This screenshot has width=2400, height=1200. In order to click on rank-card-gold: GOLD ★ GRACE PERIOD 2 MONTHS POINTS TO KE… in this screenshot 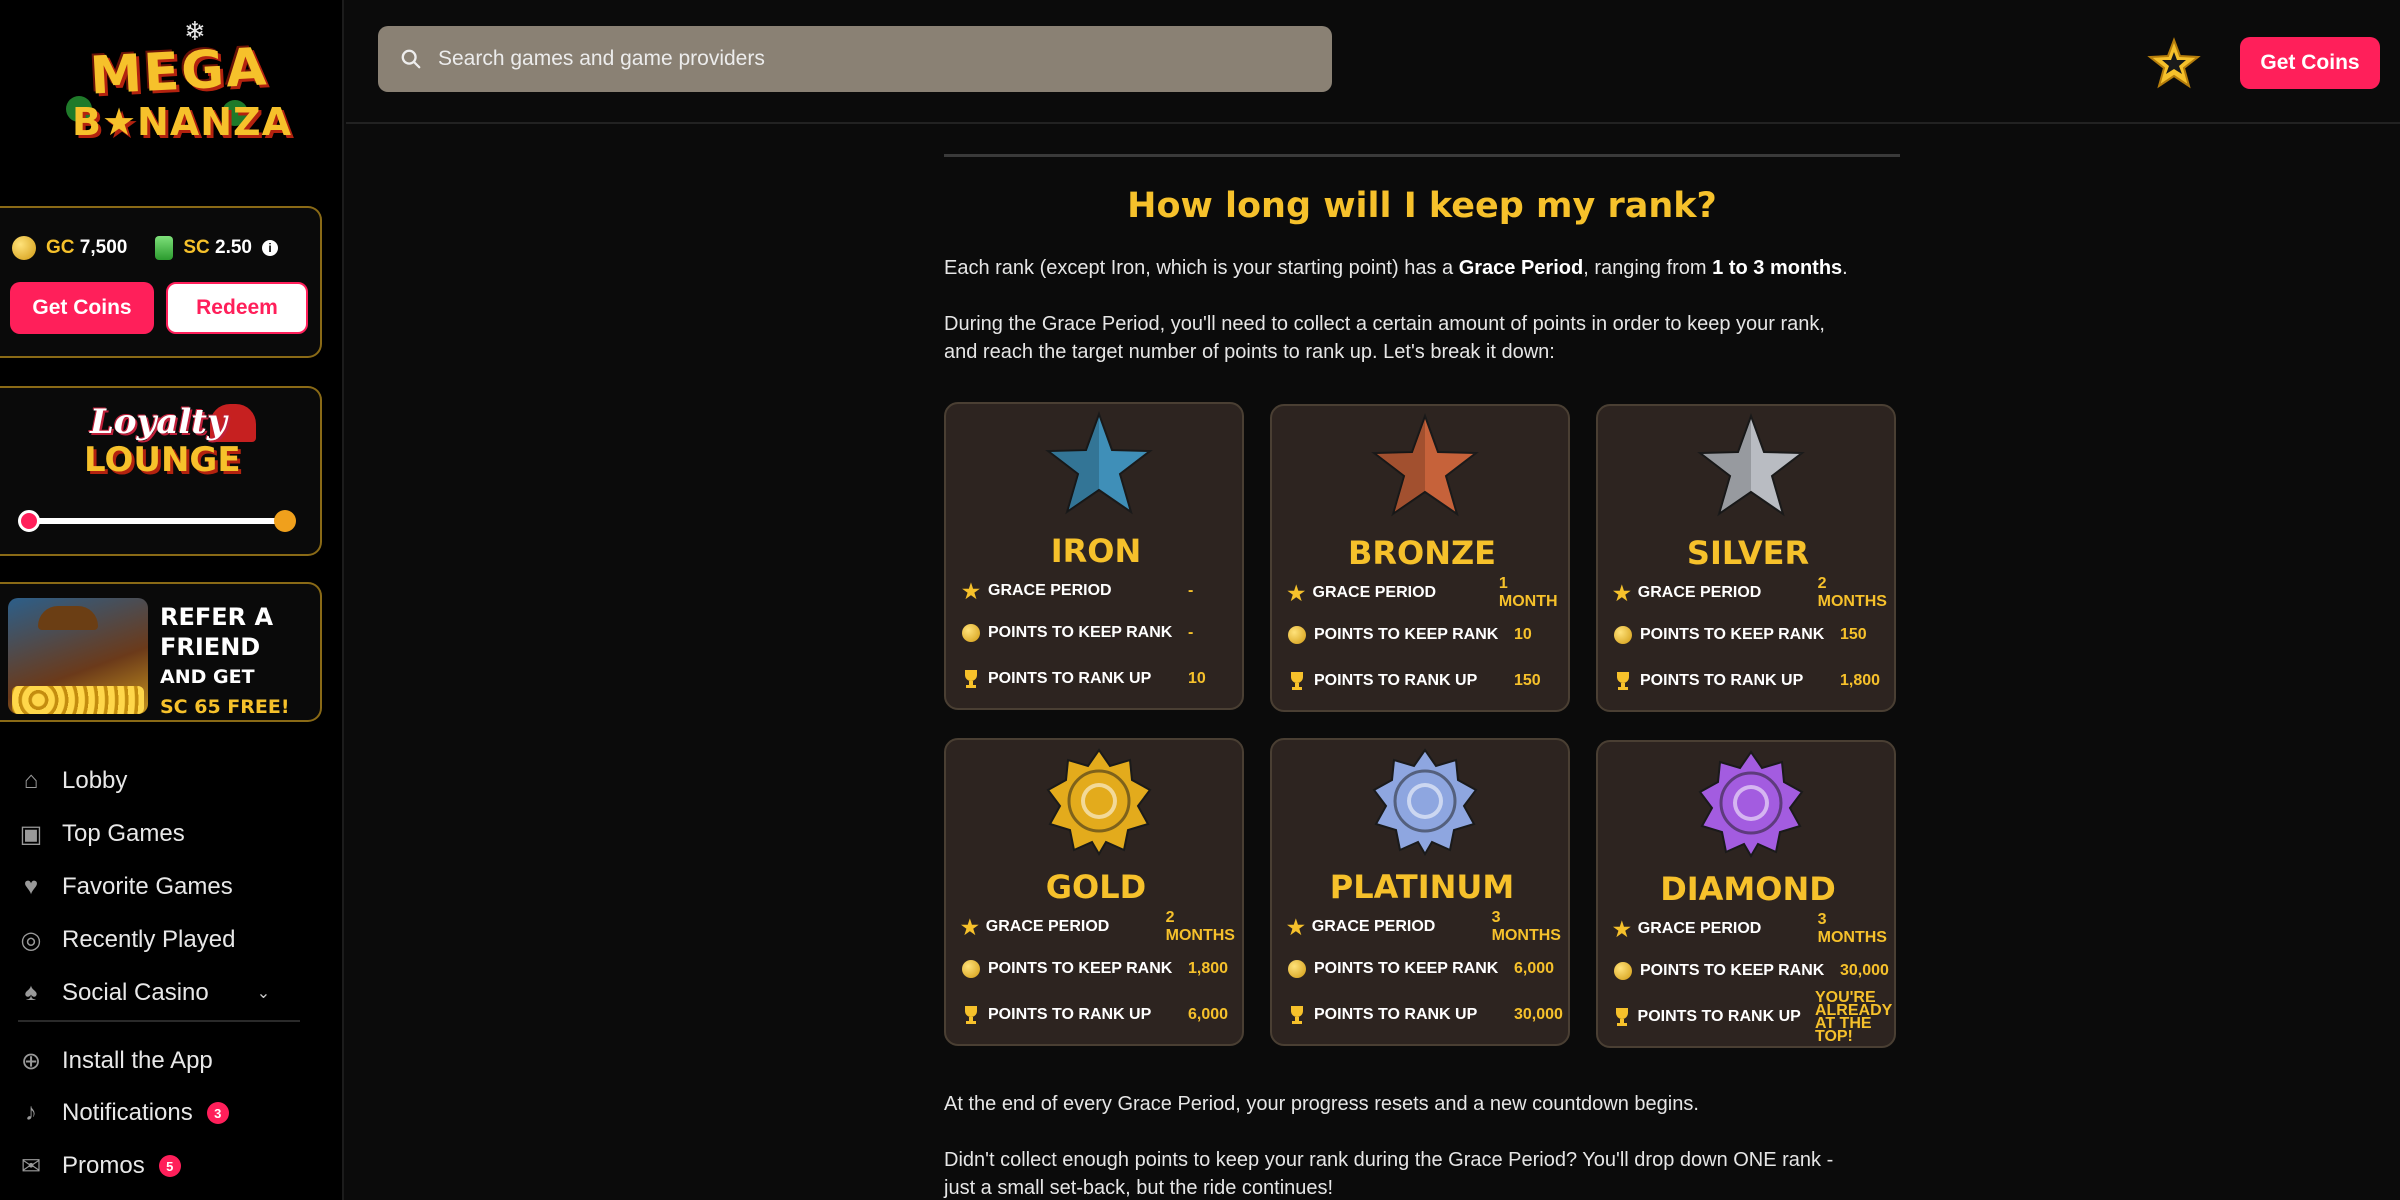, I will do `click(1094, 892)`.